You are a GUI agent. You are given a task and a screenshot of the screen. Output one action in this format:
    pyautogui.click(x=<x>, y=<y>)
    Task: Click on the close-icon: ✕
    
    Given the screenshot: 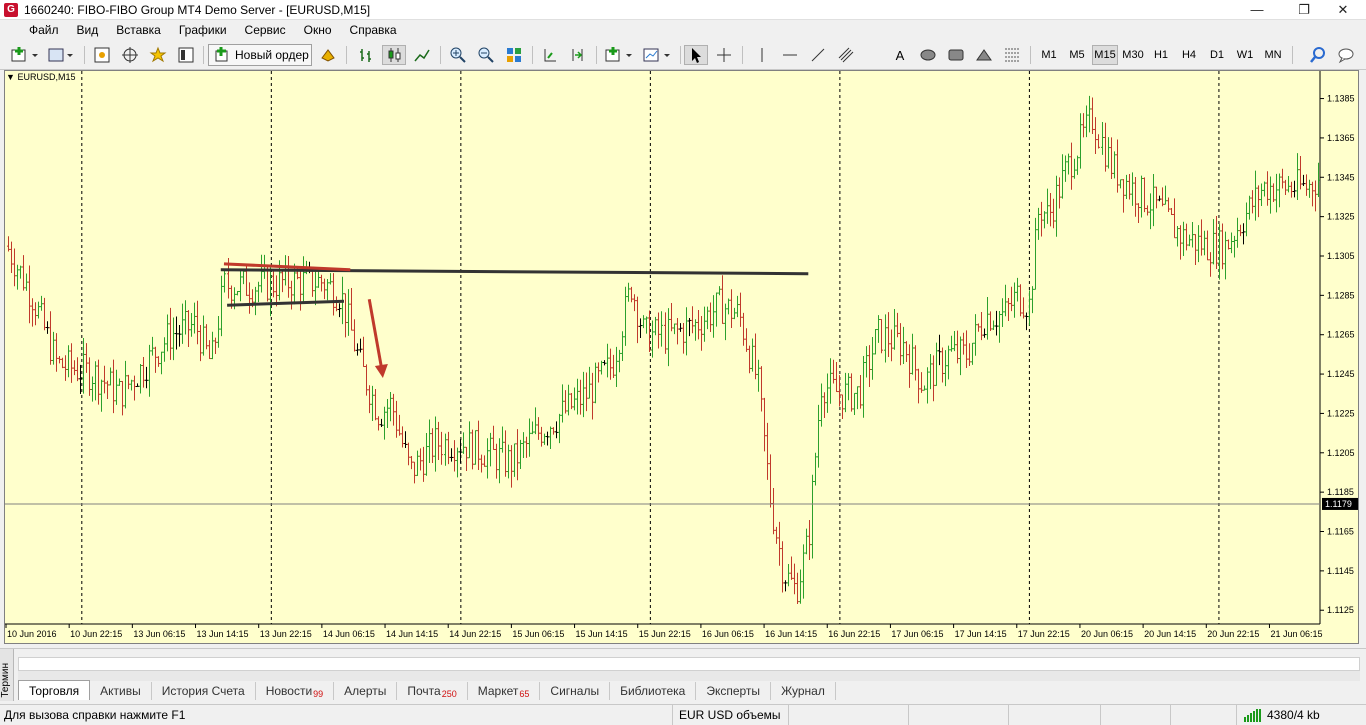 What is the action you would take?
    pyautogui.click(x=1343, y=10)
    